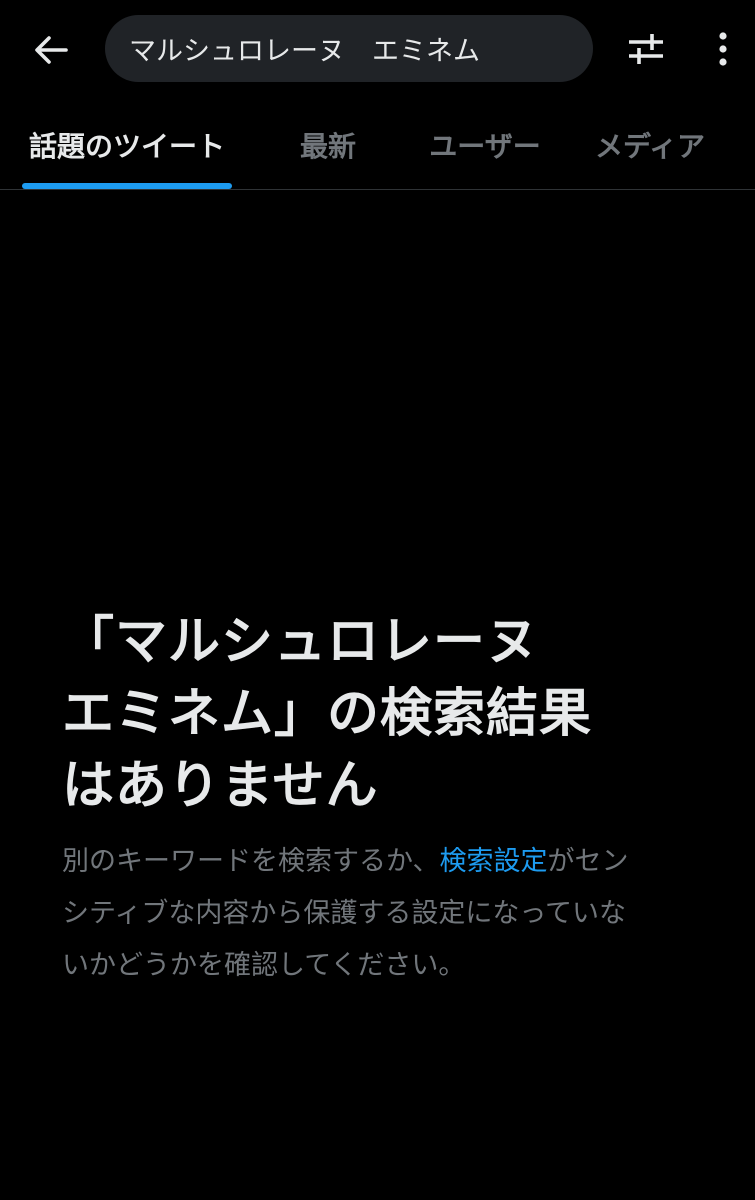 The image size is (755, 1200). I want to click on active-tab-indicator, so click(127, 186).